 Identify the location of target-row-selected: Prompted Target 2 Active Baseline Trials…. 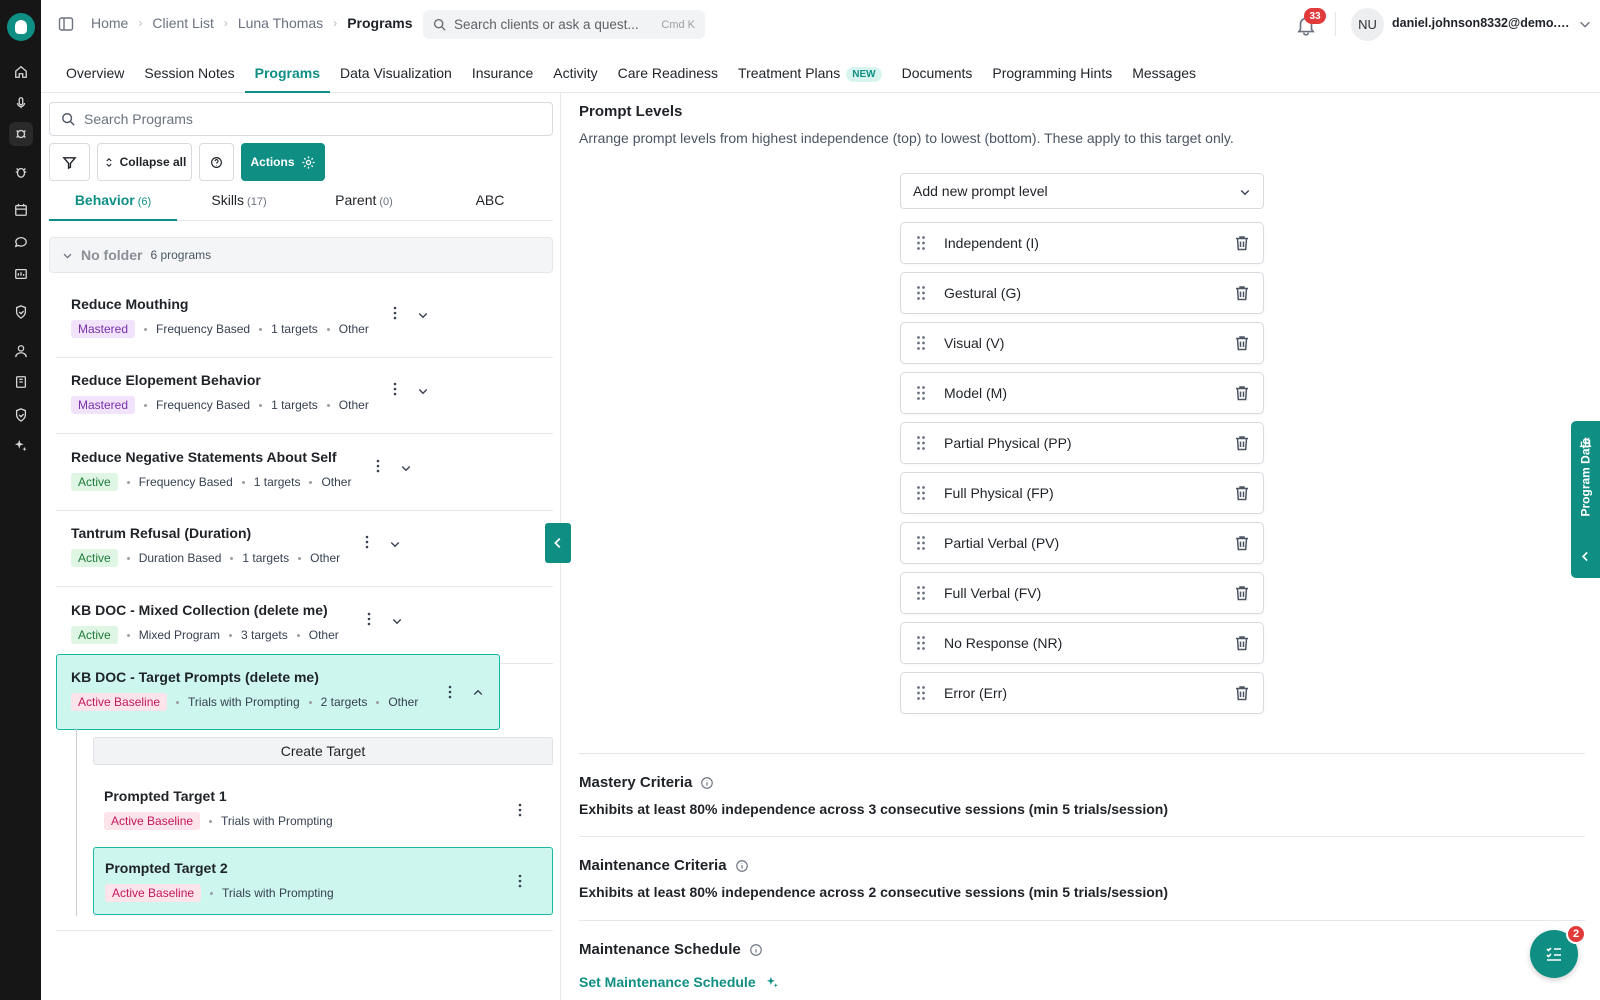
(323, 881).